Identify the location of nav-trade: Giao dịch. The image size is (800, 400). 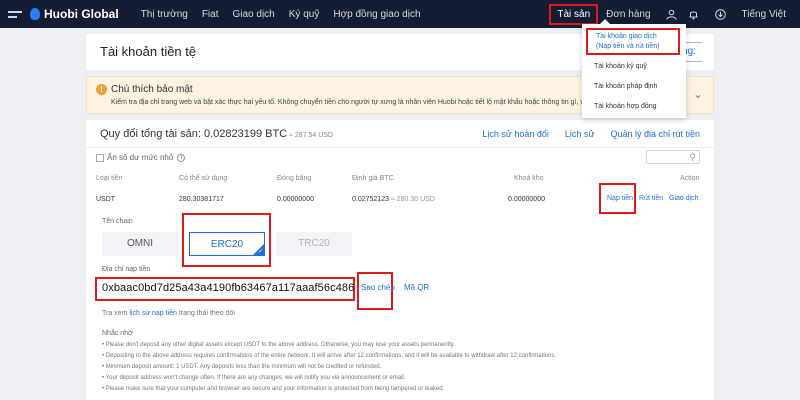
(254, 14).